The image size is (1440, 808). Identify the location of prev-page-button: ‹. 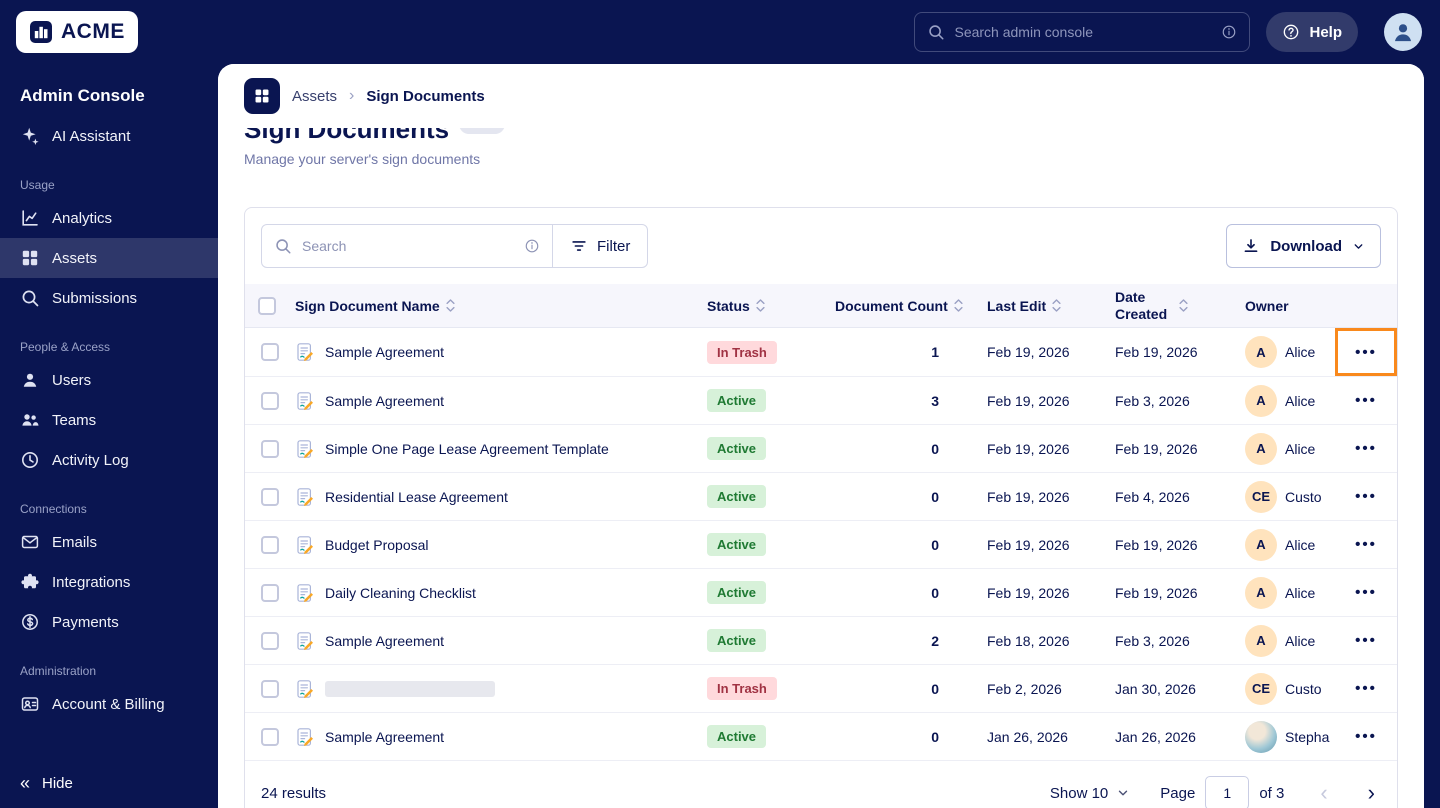
(1323, 793).